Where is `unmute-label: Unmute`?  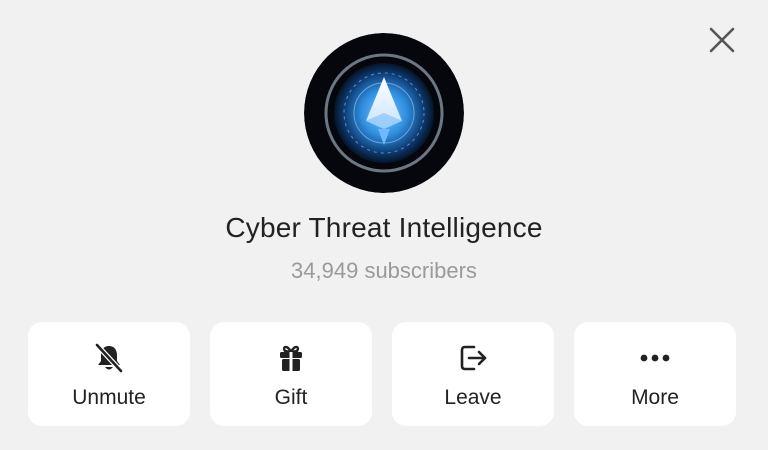
unmute-label: Unmute is located at coordinates (109, 397).